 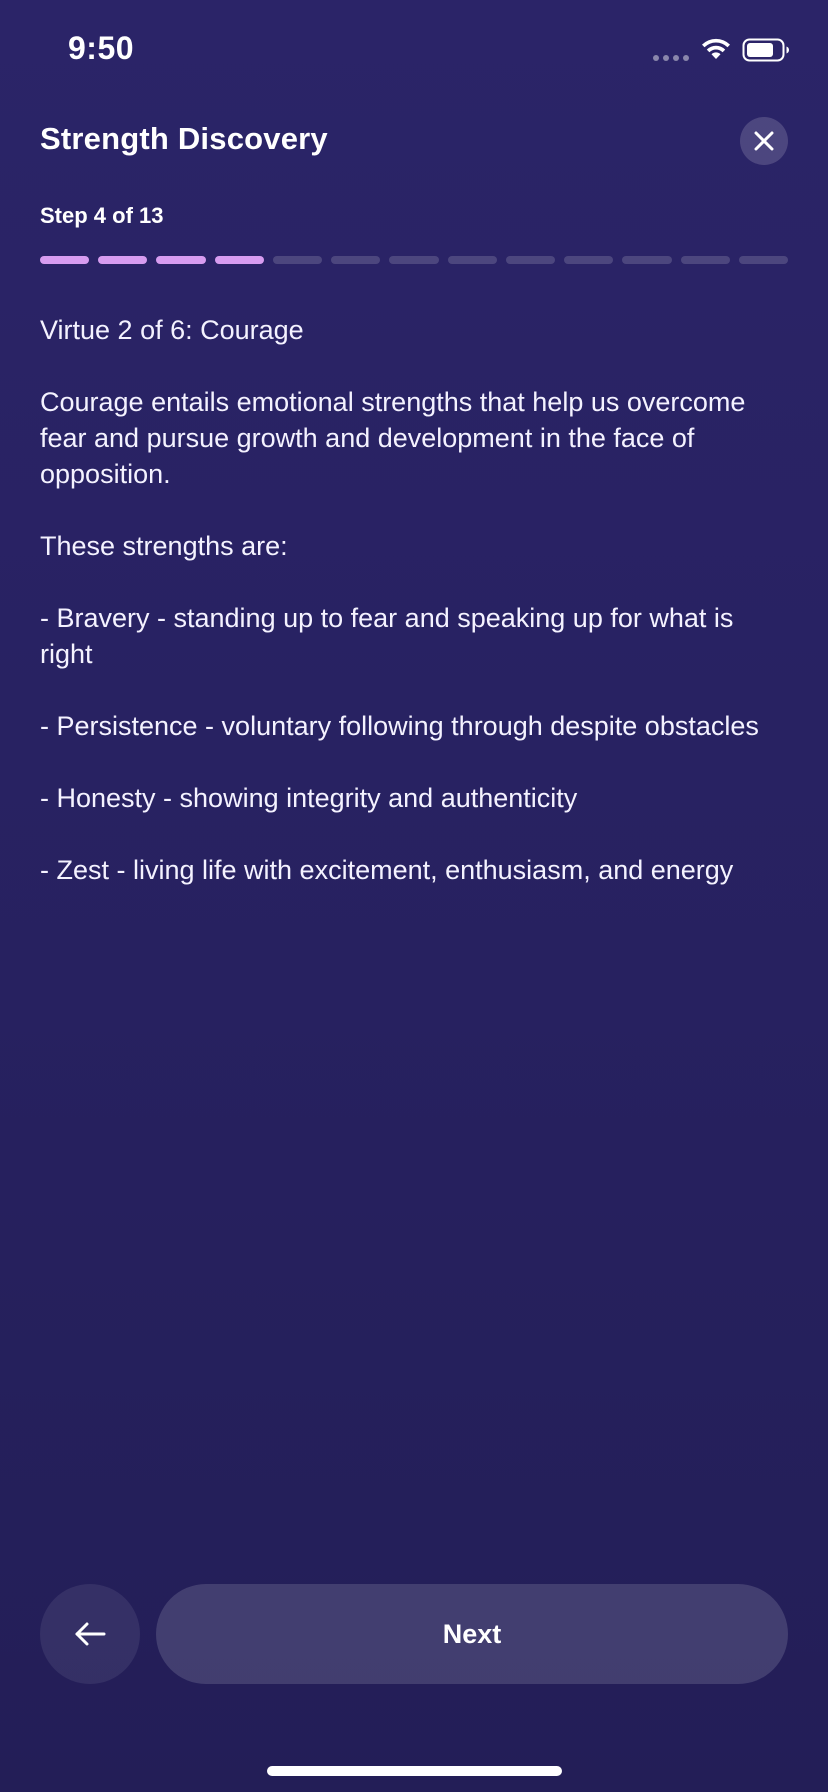 What do you see at coordinates (765, 50) in the screenshot?
I see `battery-icon` at bounding box center [765, 50].